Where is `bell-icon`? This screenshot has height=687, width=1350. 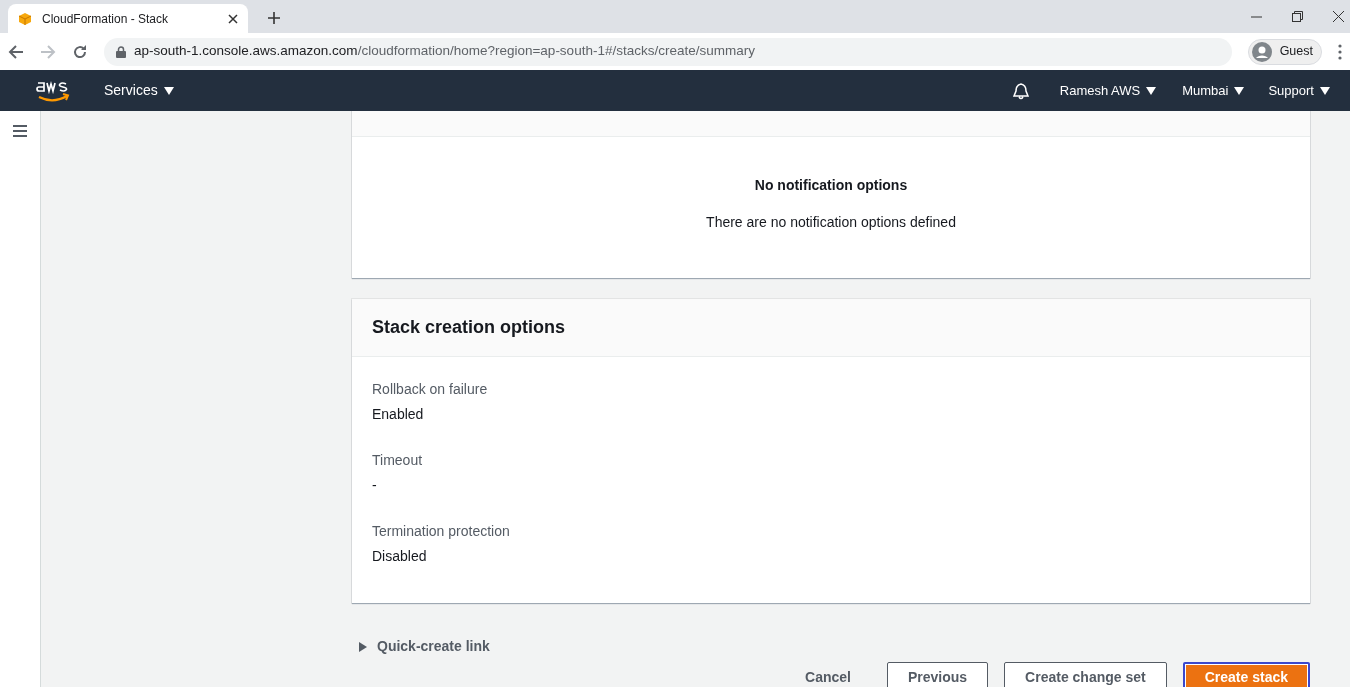 bell-icon is located at coordinates (1020, 90).